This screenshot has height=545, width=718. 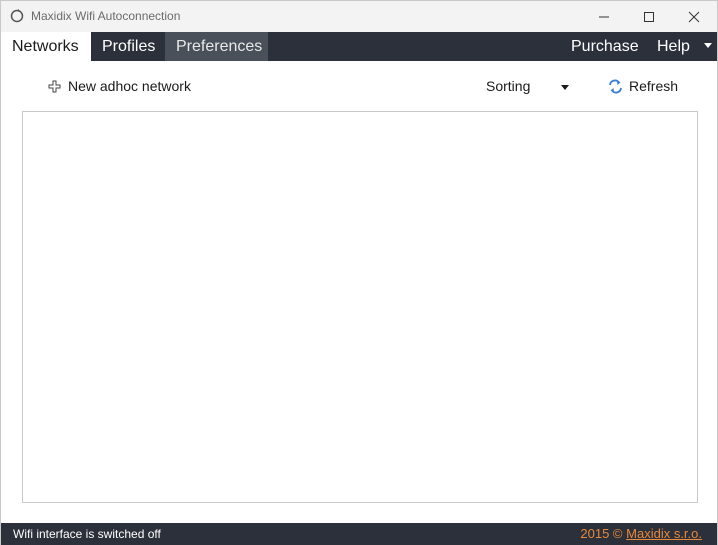 What do you see at coordinates (106, 16) in the screenshot?
I see `window-title: Maxidix Wifi Autoconnection` at bounding box center [106, 16].